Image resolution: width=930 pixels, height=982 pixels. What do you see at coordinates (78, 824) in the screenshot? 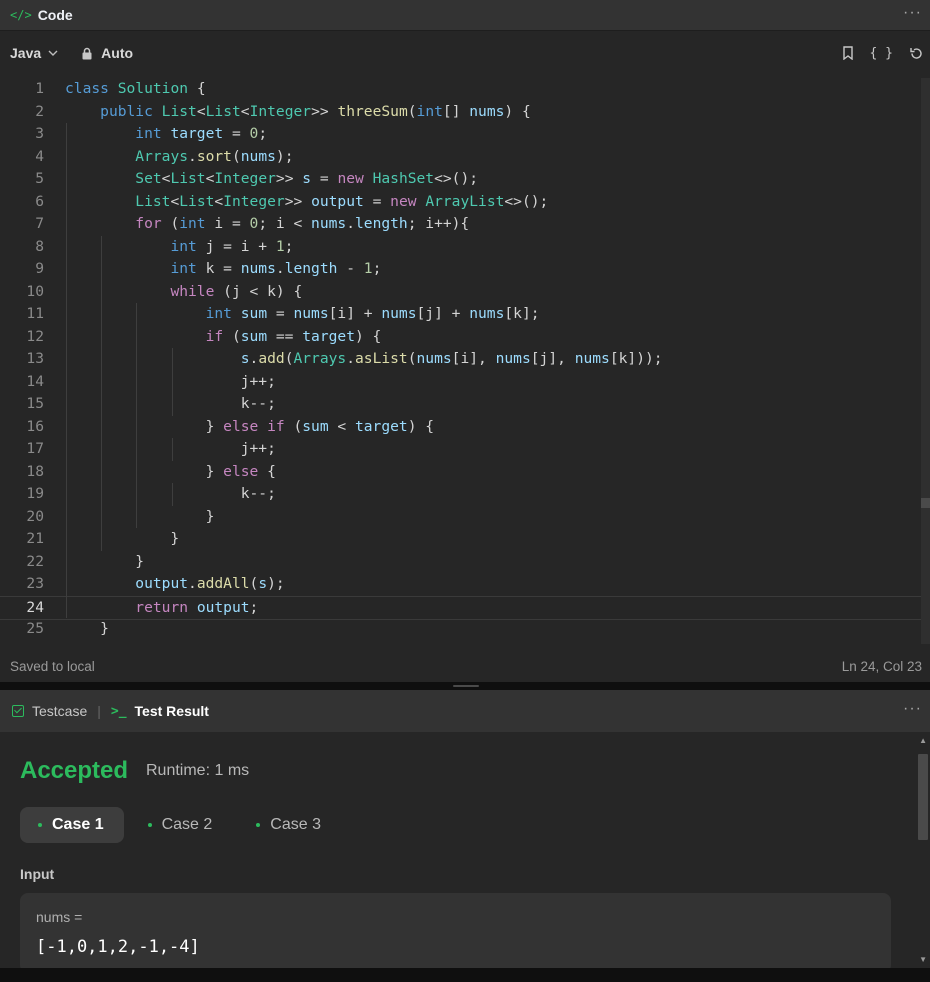
I see `case-tab-label: Case 1` at bounding box center [78, 824].